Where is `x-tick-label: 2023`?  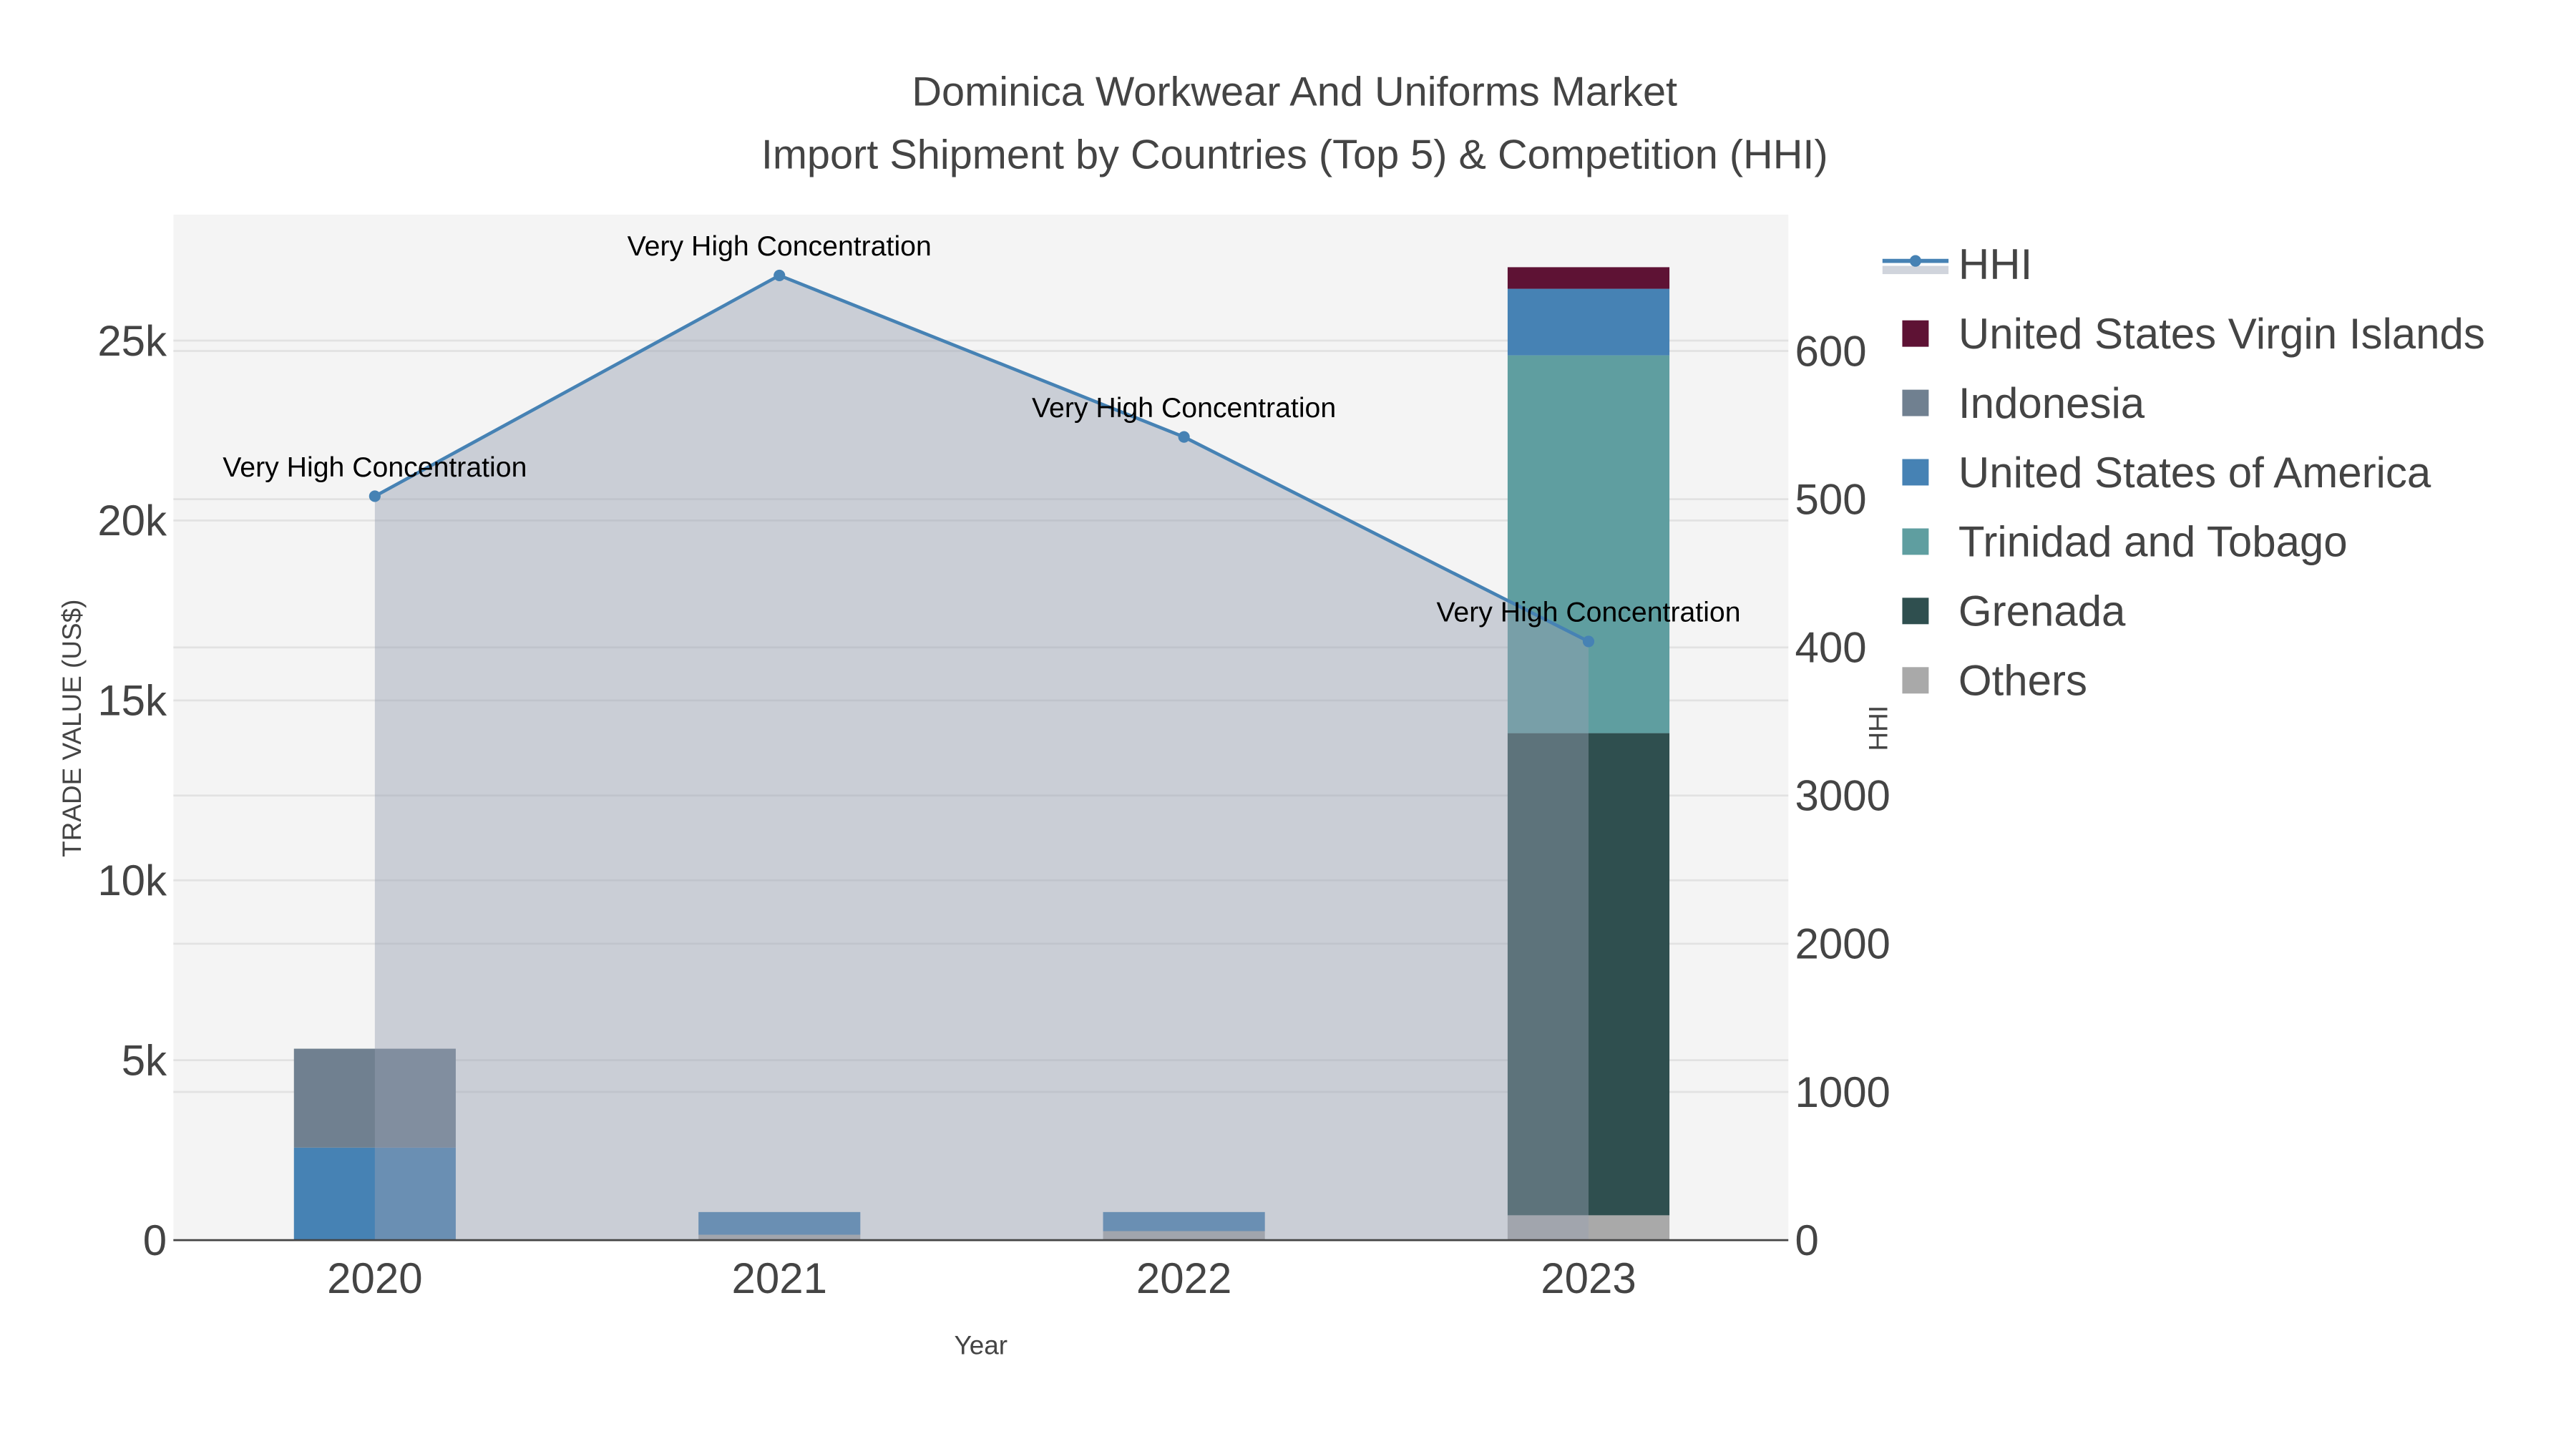 x-tick-label: 2023 is located at coordinates (1588, 1278).